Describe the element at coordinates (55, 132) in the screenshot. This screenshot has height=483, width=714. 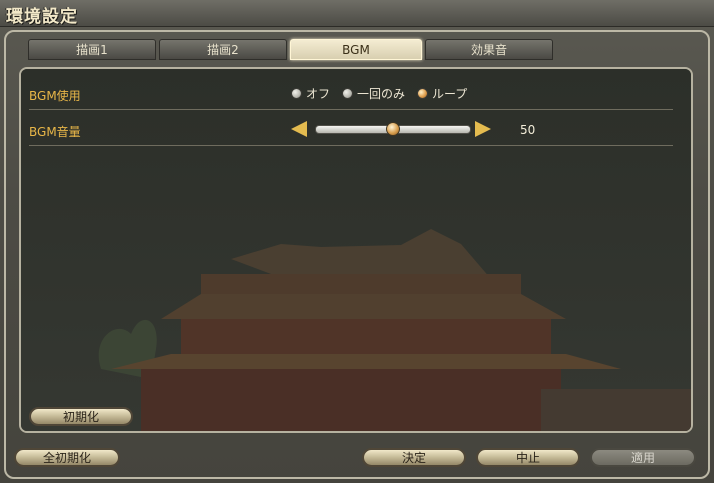
I see `bgm-volume-label: BGM音量` at that location.